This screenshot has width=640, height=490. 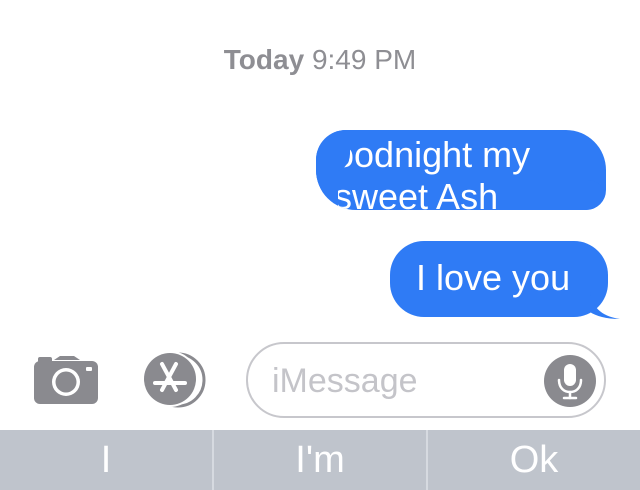 I want to click on dictation-button, so click(x=570, y=381).